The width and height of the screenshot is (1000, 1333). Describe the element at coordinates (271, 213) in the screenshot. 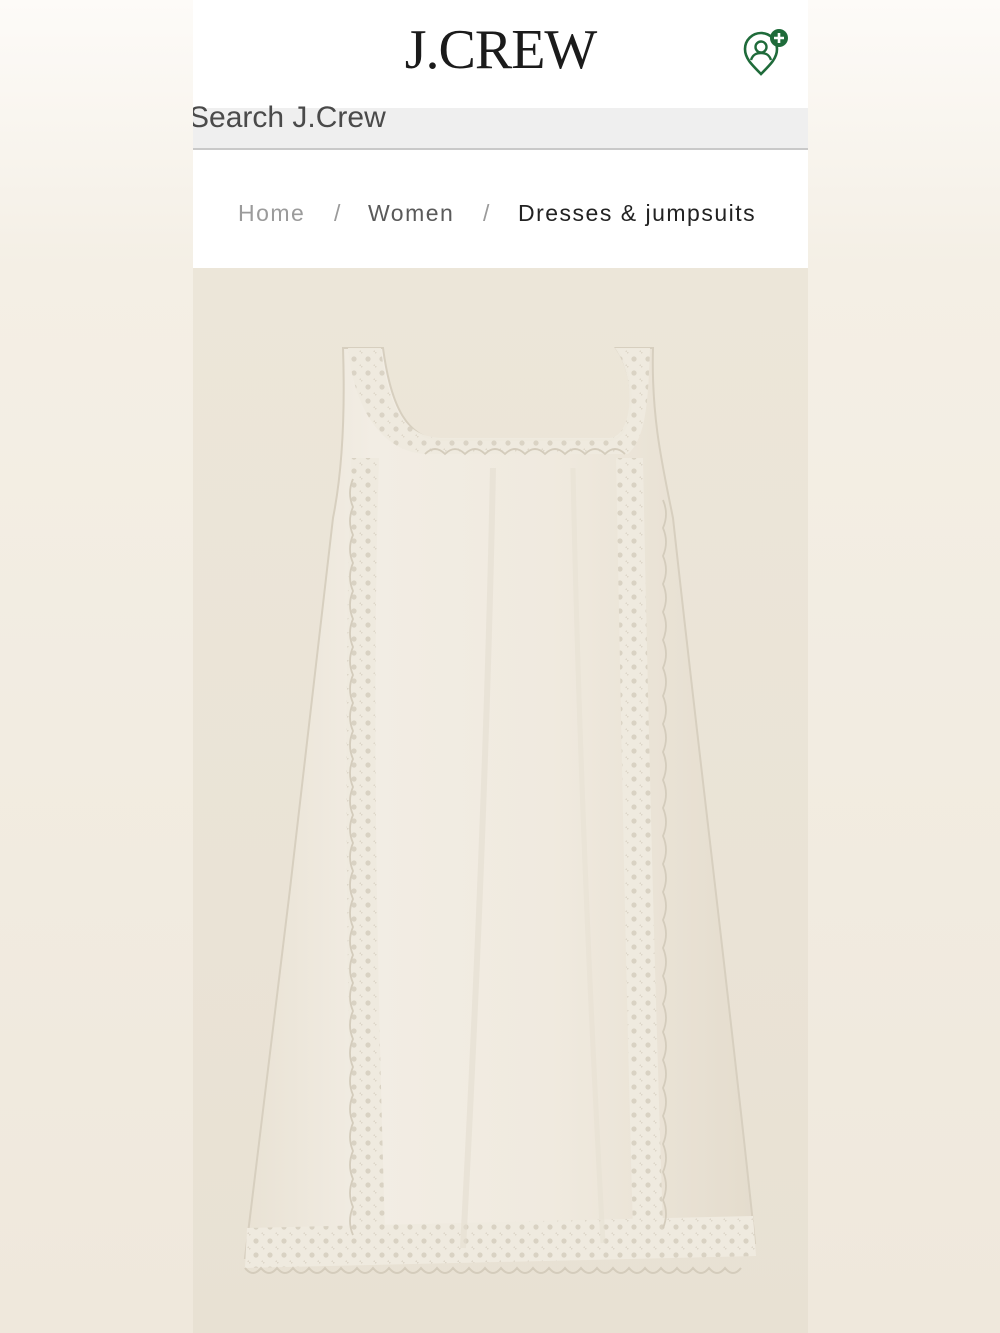

I see `breadcrumb-home: Home` at that location.